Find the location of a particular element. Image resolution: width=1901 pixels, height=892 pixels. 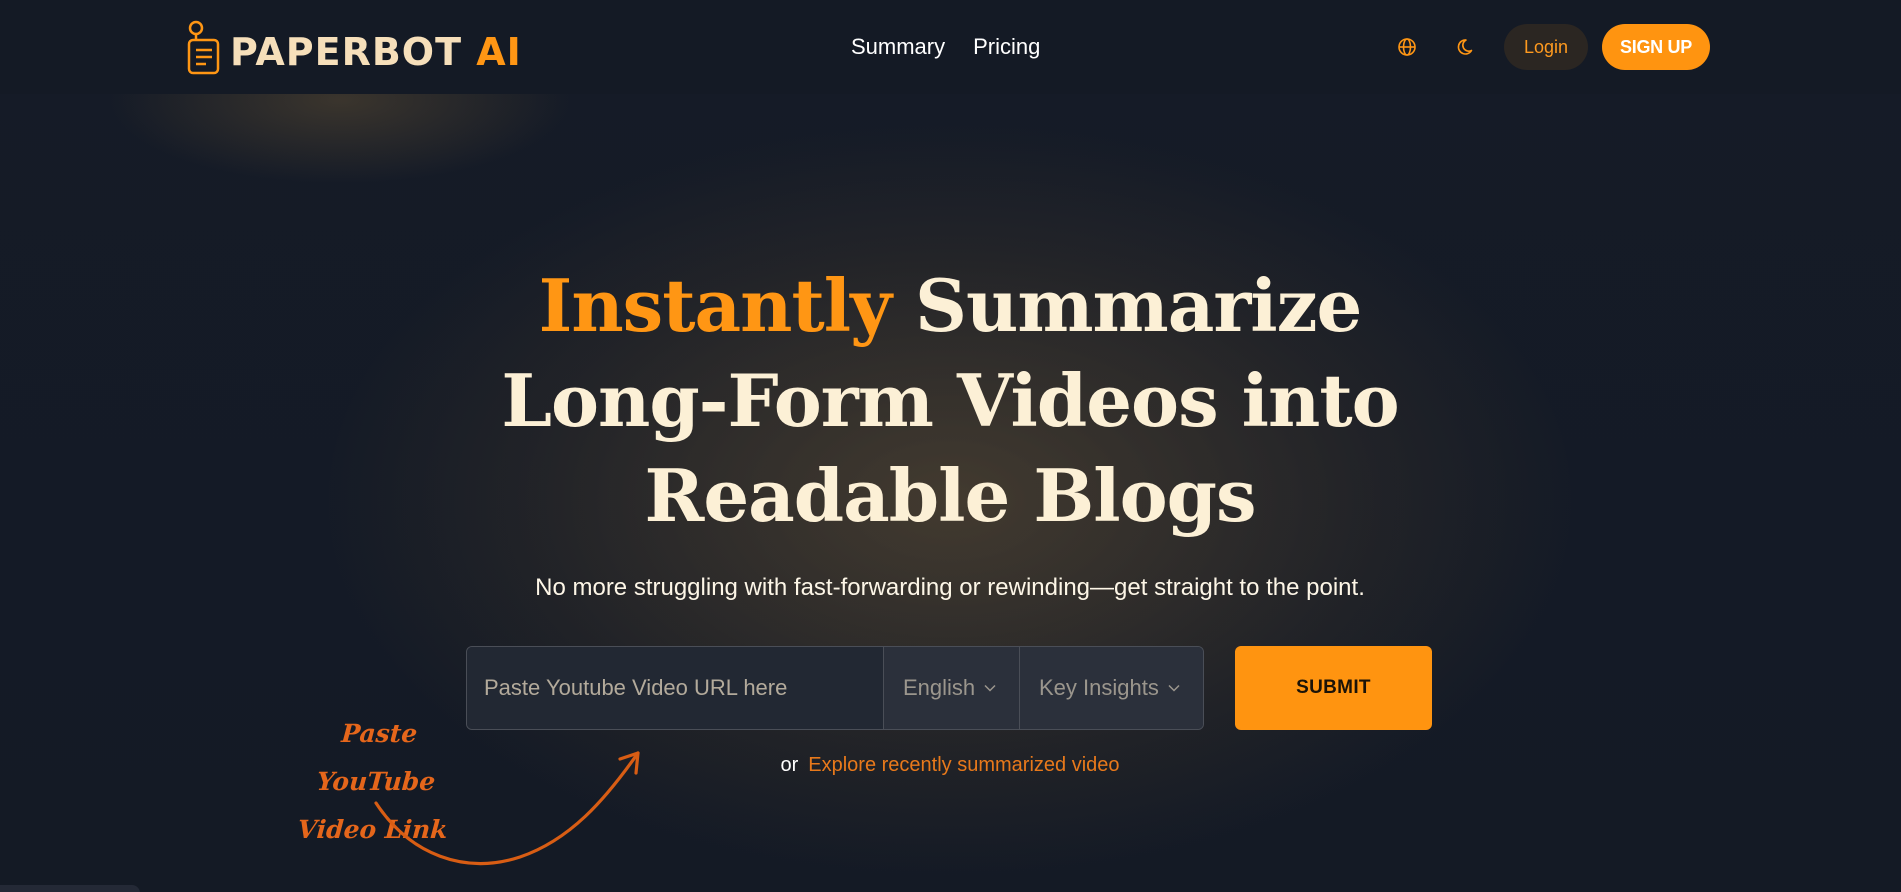

brand-name: PAPERBOT AI is located at coordinates (376, 52).